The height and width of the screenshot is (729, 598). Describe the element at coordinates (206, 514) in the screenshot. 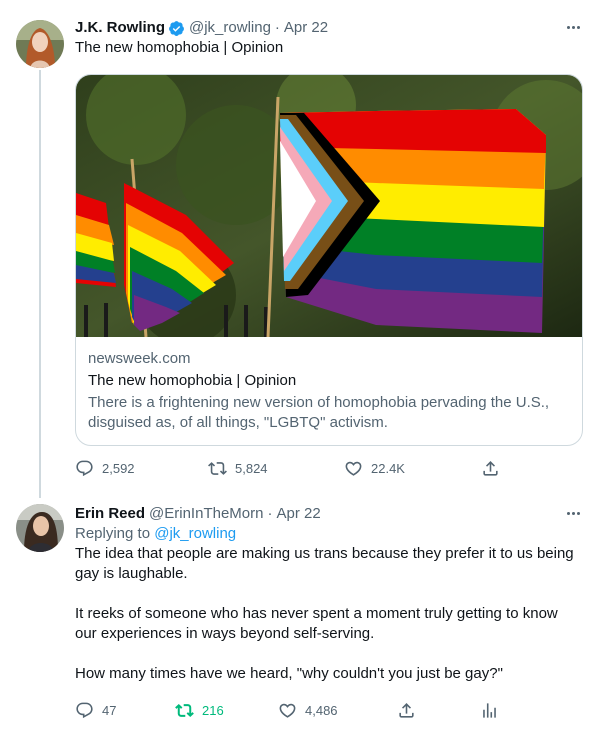

I see `author-handle: @ErinInTheMorn` at that location.